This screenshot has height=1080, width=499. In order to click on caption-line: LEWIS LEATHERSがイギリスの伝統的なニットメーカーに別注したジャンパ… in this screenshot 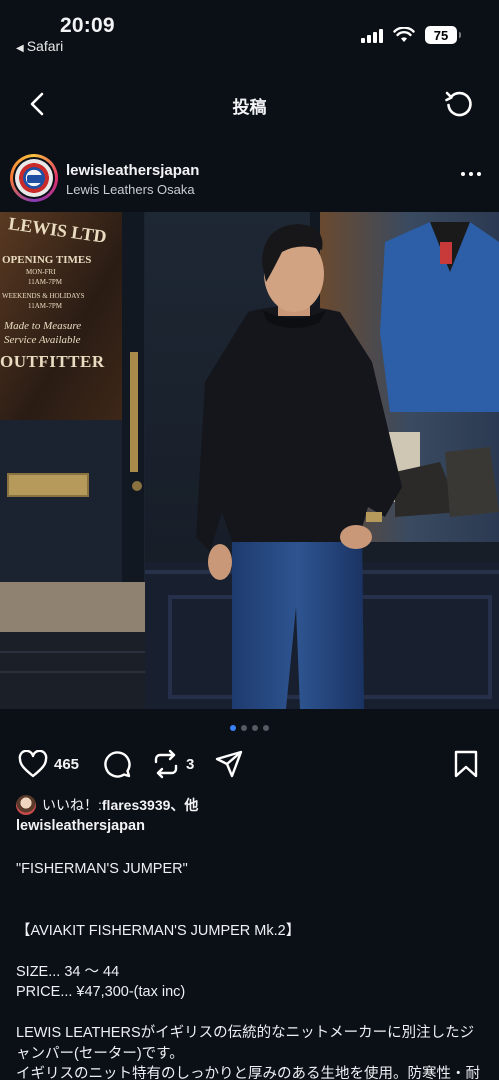, I will do `click(245, 1043)`.